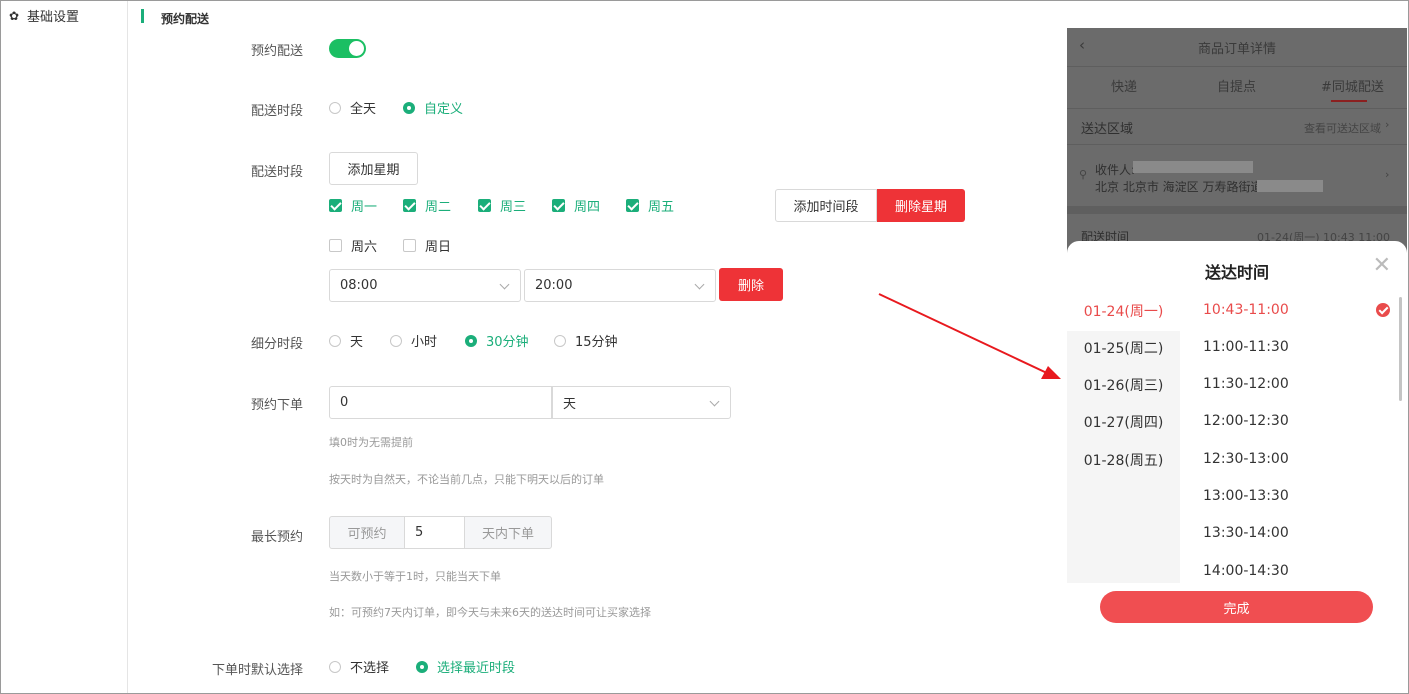 The image size is (1409, 694). Describe the element at coordinates (826, 205) in the screenshot. I see `add-time-button: 添加时间段` at that location.